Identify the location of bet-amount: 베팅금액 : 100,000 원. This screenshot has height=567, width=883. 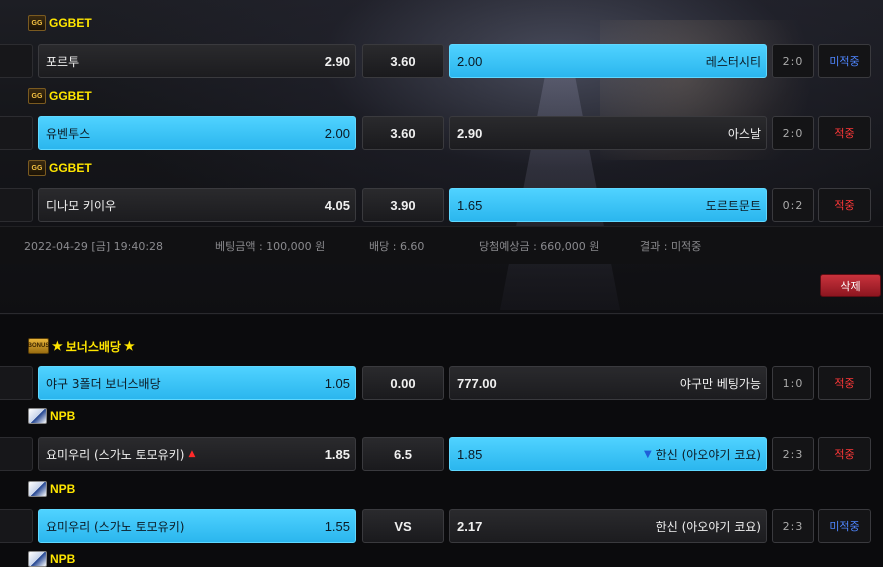
(270, 246).